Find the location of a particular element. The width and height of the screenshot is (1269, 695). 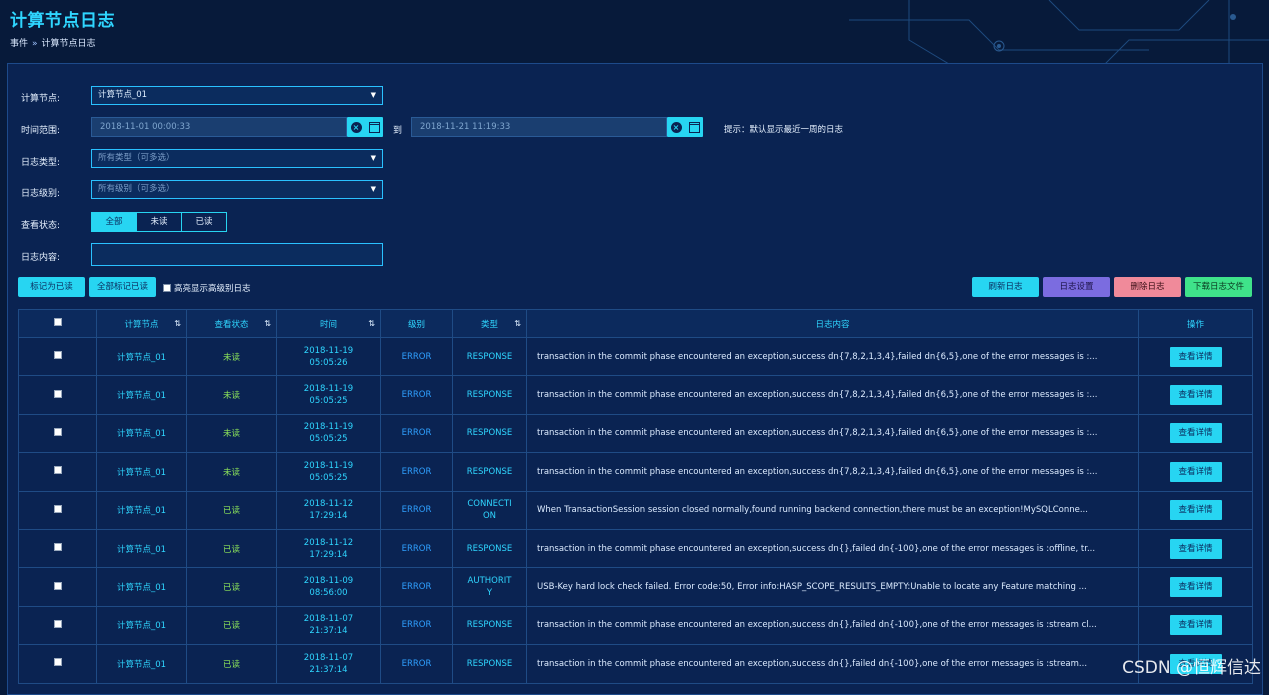

column-header-label: 查看状态 is located at coordinates (231, 324).